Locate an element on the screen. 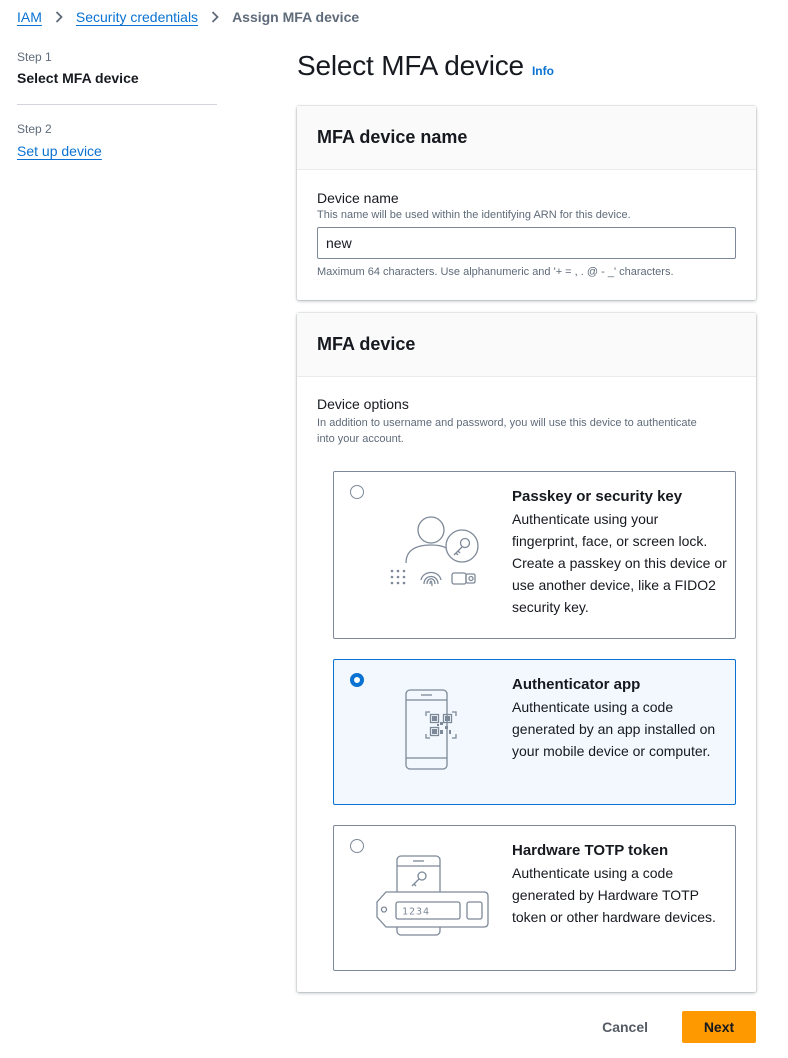  wizard-actions: Cancel Next is located at coordinates (674, 1027).